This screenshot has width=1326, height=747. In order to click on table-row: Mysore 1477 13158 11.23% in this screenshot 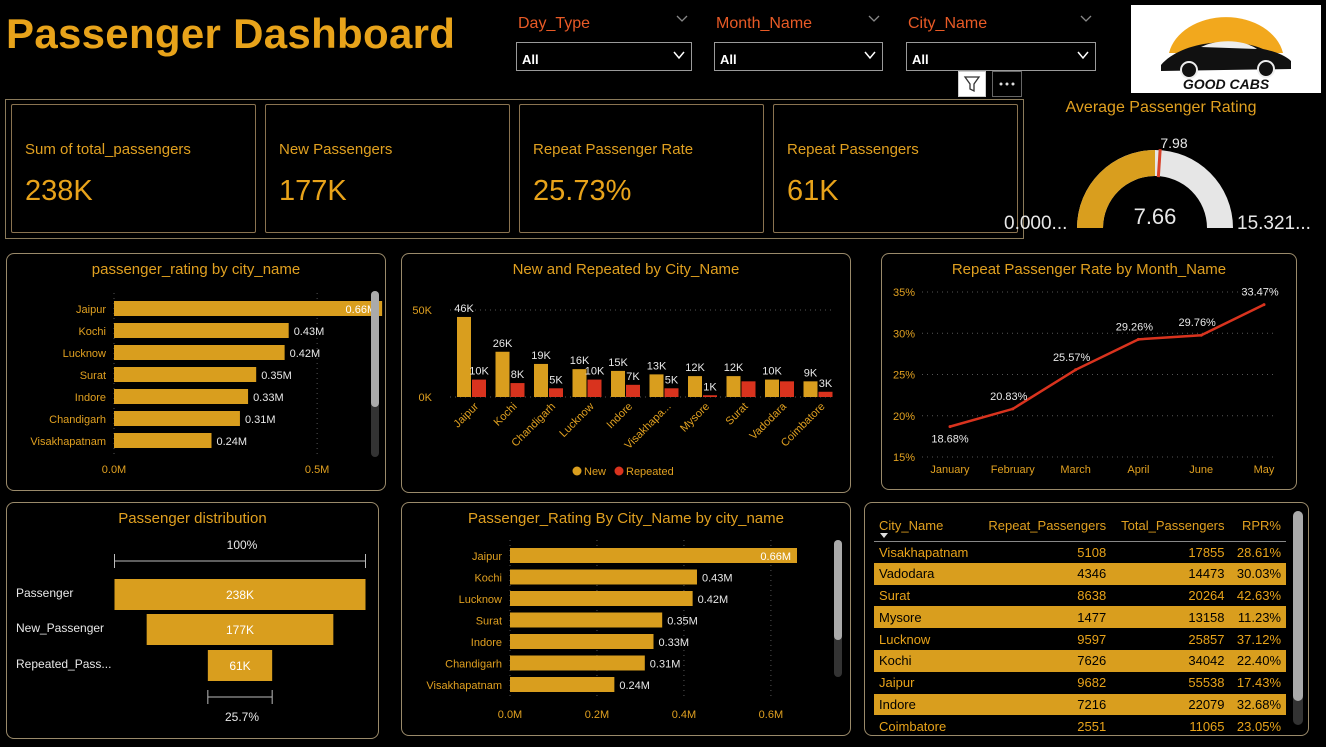, I will do `click(1080, 617)`.